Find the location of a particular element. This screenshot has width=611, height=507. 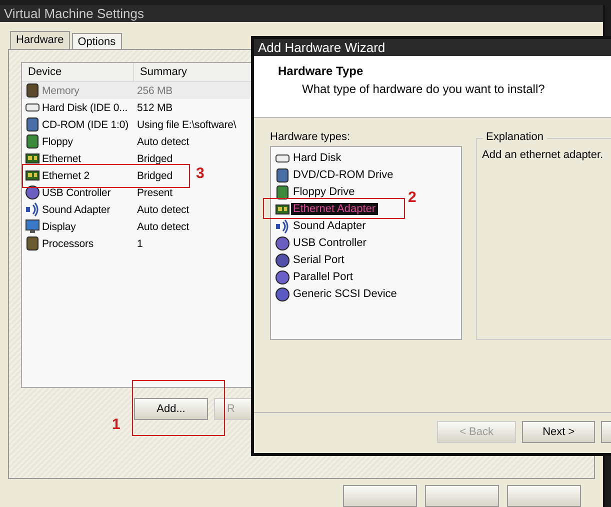

group-title: Explanation is located at coordinates (514, 136).